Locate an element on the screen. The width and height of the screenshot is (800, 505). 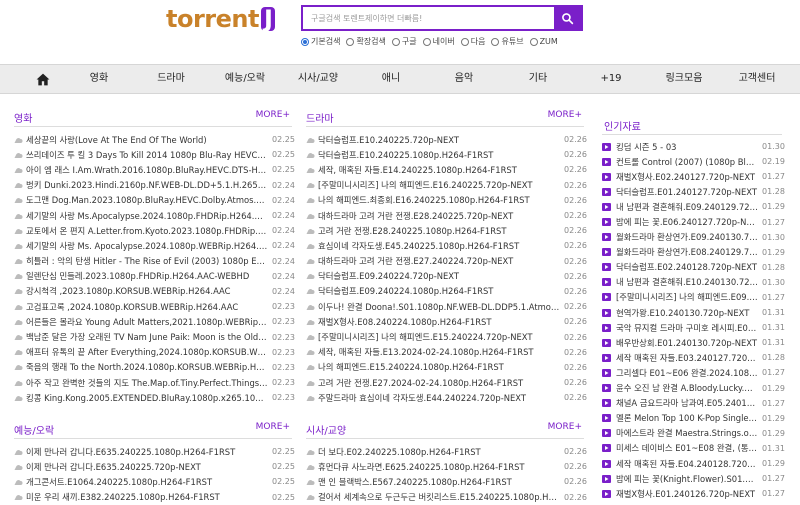
nav-docs: 시사/교양 is located at coordinates (318, 79).